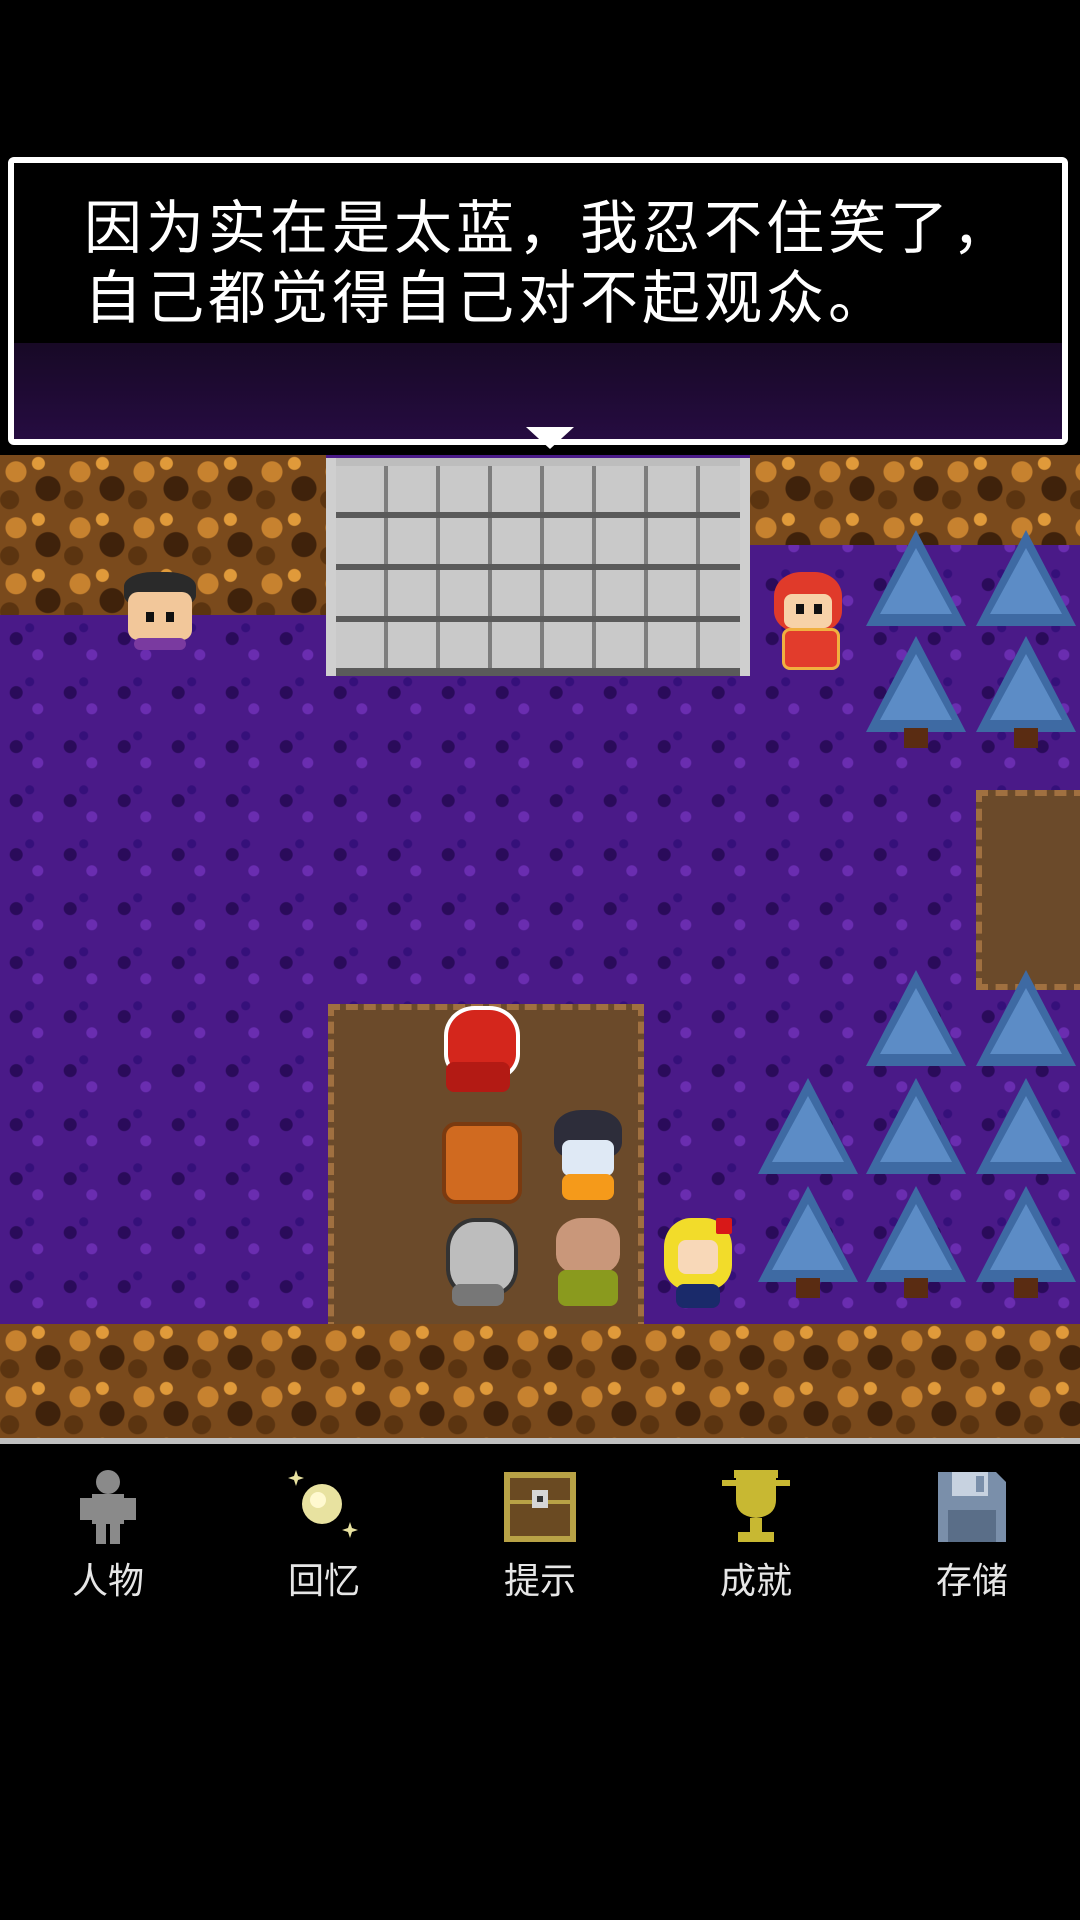  Describe the element at coordinates (323, 1581) in the screenshot. I see `menu-memories-label: 回忆` at that location.